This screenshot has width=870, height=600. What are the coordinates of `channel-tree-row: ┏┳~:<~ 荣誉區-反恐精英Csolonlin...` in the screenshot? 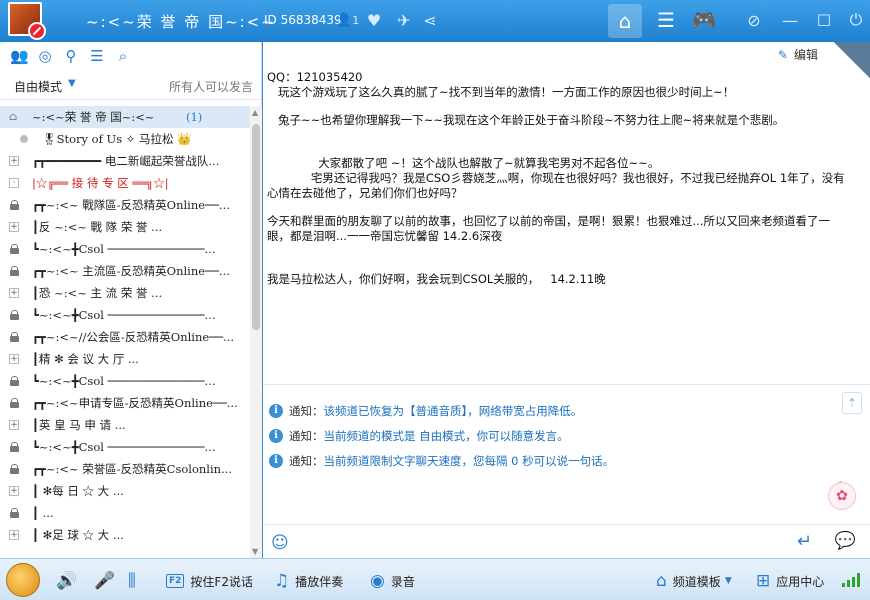 It's located at (125, 469).